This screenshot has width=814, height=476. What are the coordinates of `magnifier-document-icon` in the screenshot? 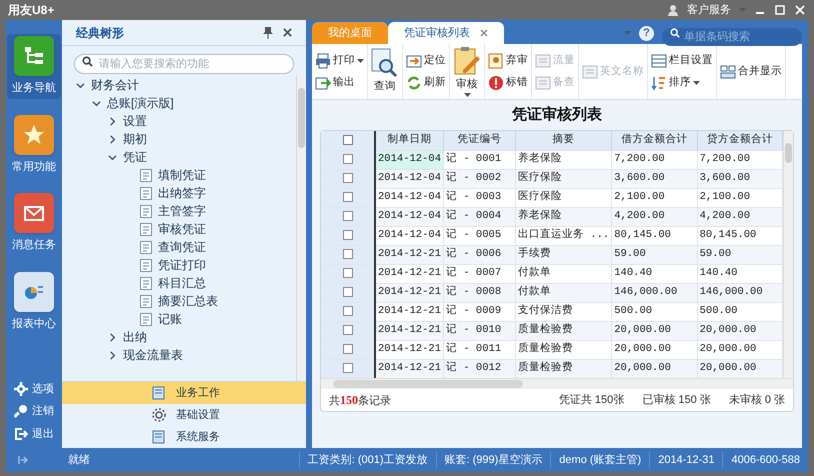 It's located at (385, 63).